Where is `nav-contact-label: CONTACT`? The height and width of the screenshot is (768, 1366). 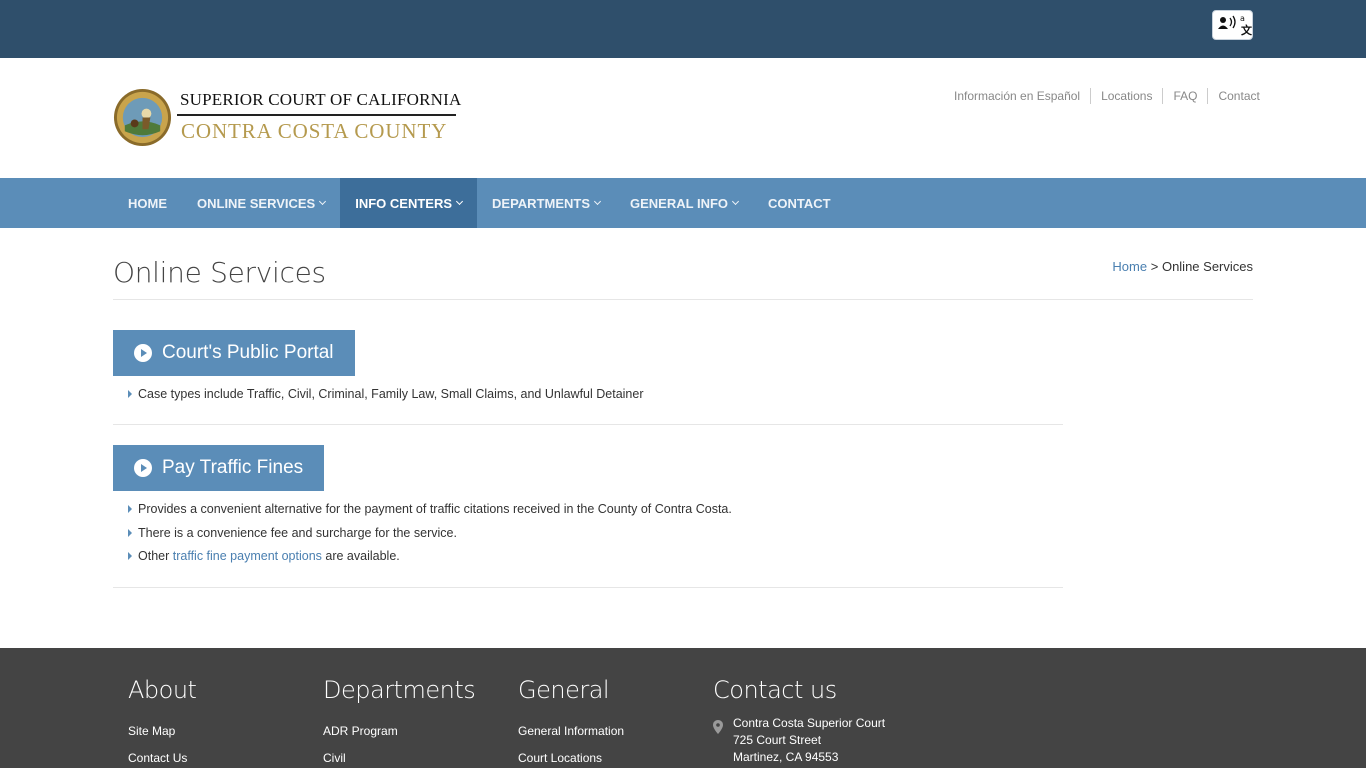 nav-contact-label: CONTACT is located at coordinates (799, 203).